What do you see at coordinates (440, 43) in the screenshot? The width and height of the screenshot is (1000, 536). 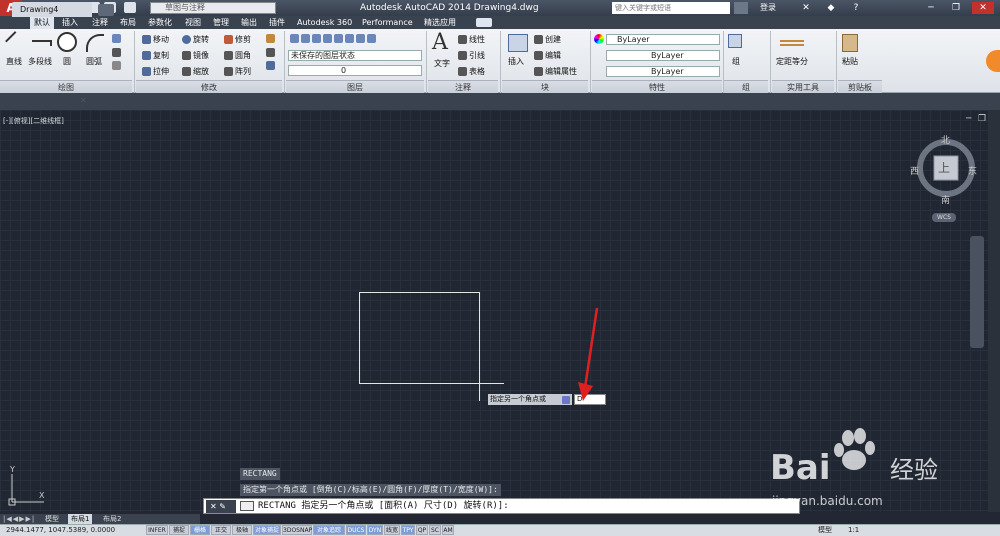 I see `text-icon: A` at bounding box center [440, 43].